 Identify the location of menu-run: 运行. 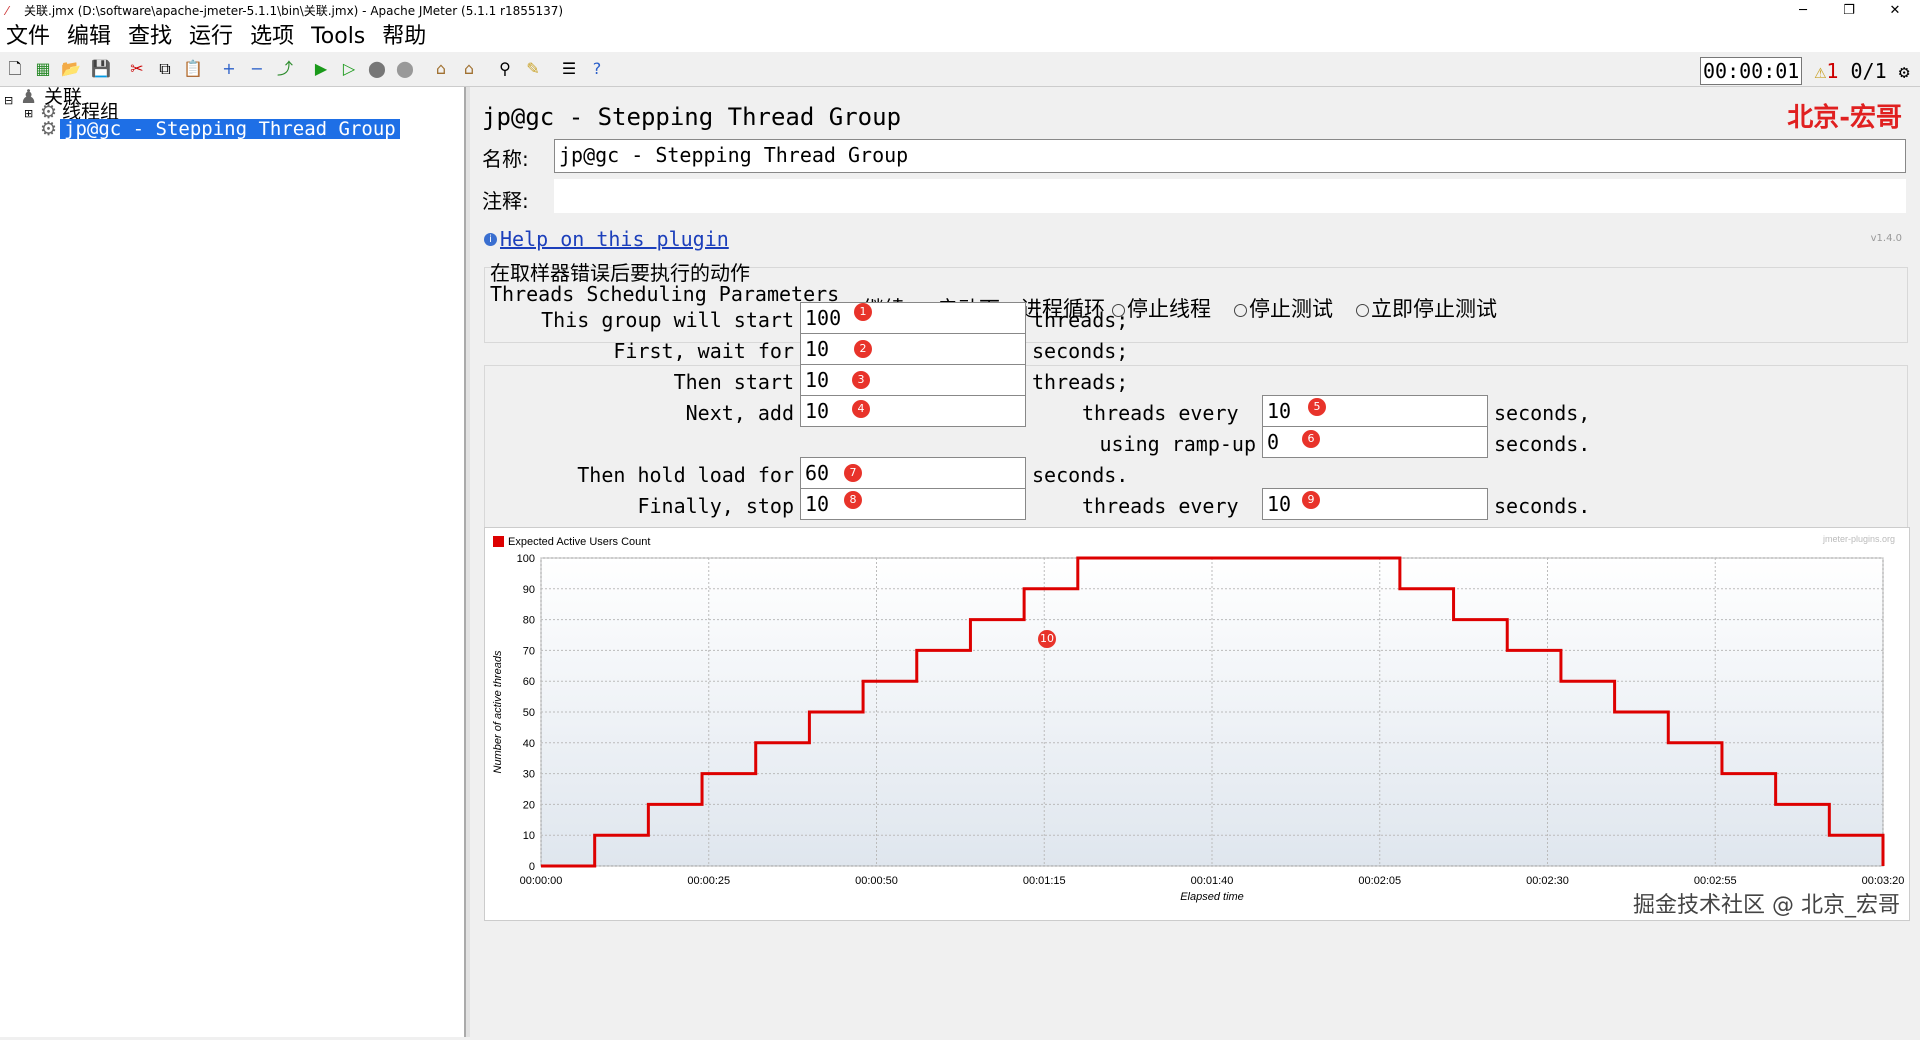
(211, 36).